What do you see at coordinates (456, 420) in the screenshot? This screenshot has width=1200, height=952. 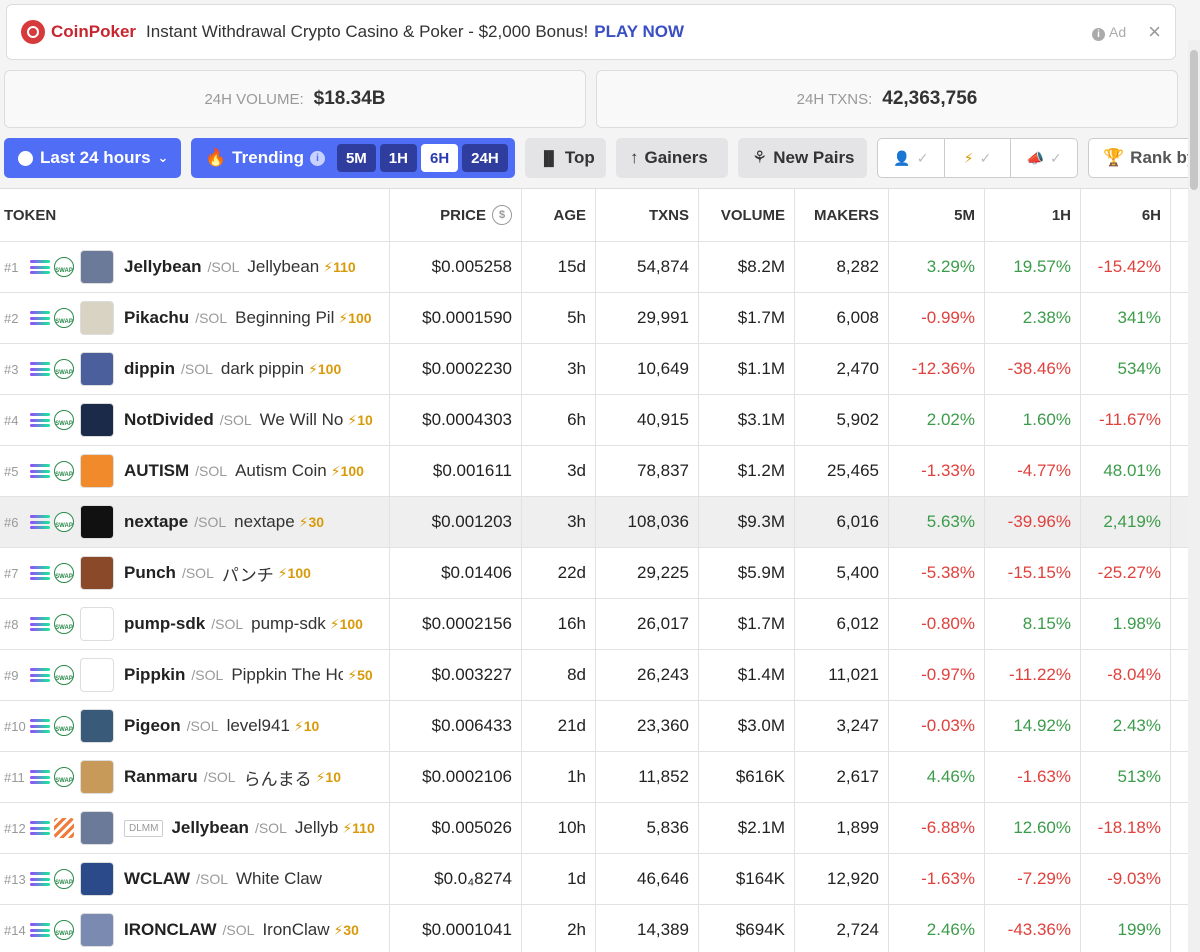 I see `price-cell: $0.0004303` at bounding box center [456, 420].